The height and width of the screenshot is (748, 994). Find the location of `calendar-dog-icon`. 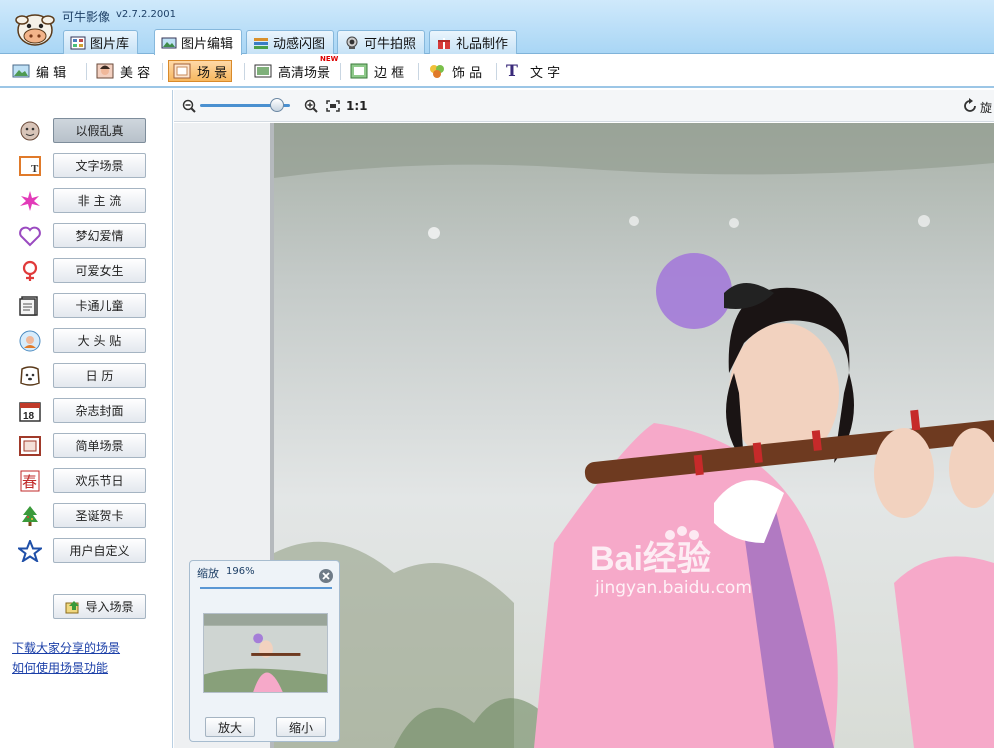

calendar-dog-icon is located at coordinates (30, 376).